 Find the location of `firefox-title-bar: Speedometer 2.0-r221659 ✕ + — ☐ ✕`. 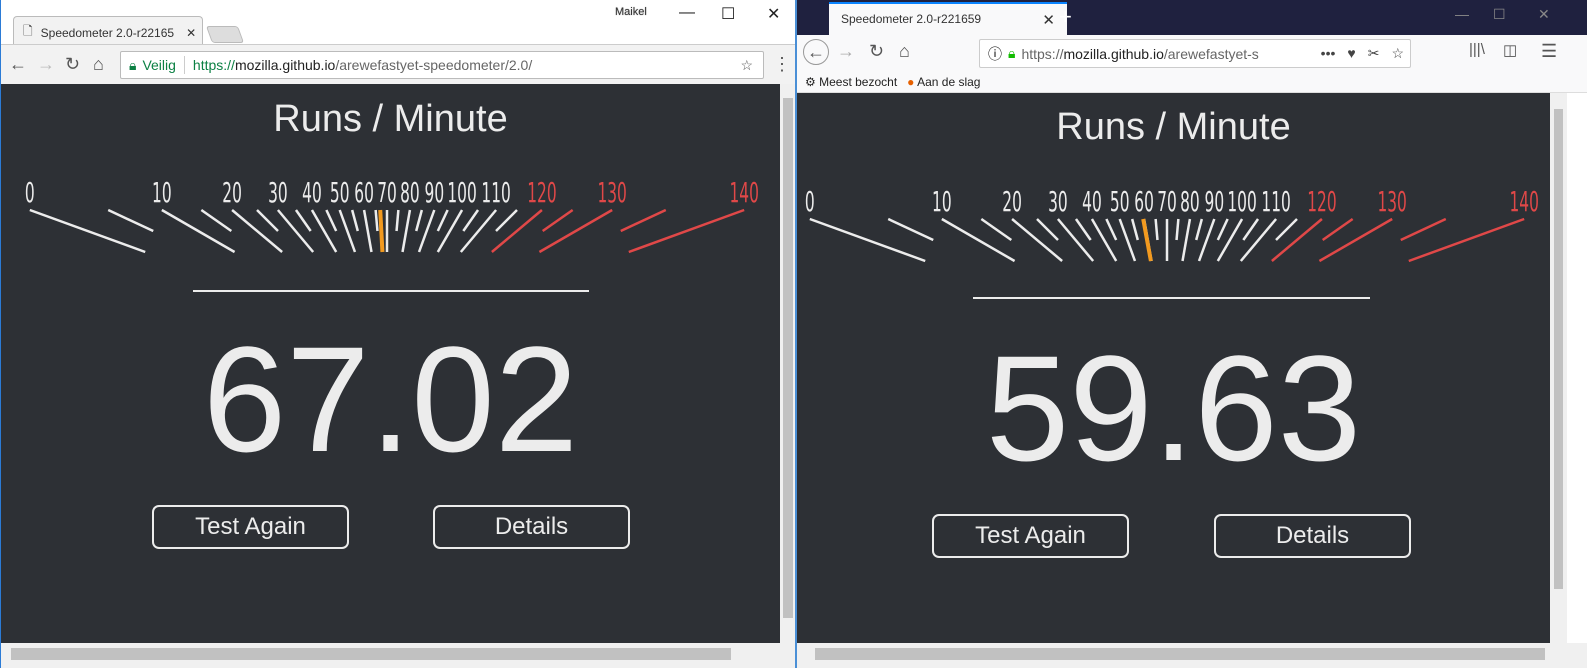

firefox-title-bar: Speedometer 2.0-r221659 ✕ + — ☐ ✕ is located at coordinates (1192, 17).